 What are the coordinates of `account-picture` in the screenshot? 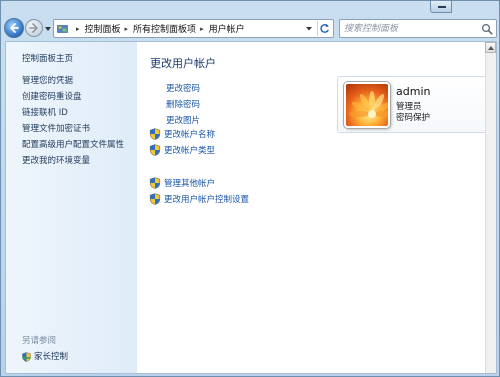 It's located at (367, 105).